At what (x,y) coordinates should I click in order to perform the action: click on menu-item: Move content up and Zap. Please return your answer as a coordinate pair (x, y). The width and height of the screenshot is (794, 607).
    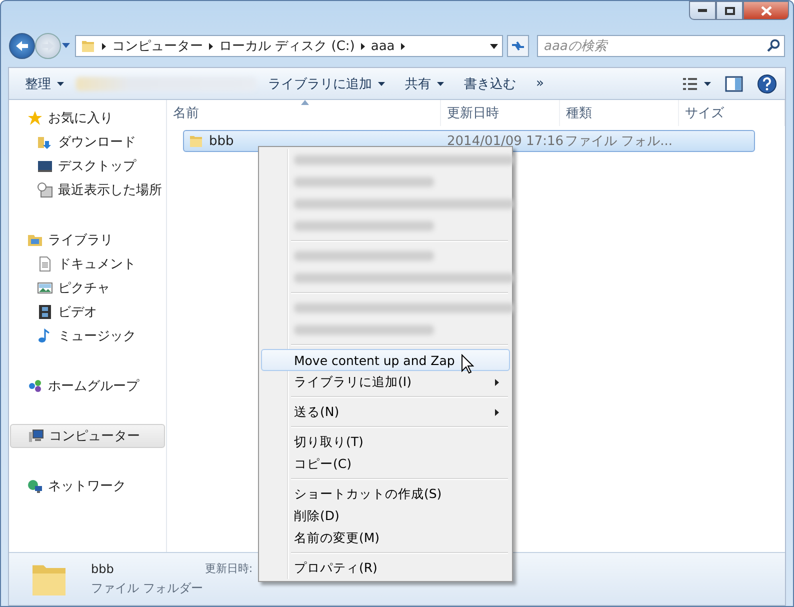
    Looking at the image, I should click on (385, 360).